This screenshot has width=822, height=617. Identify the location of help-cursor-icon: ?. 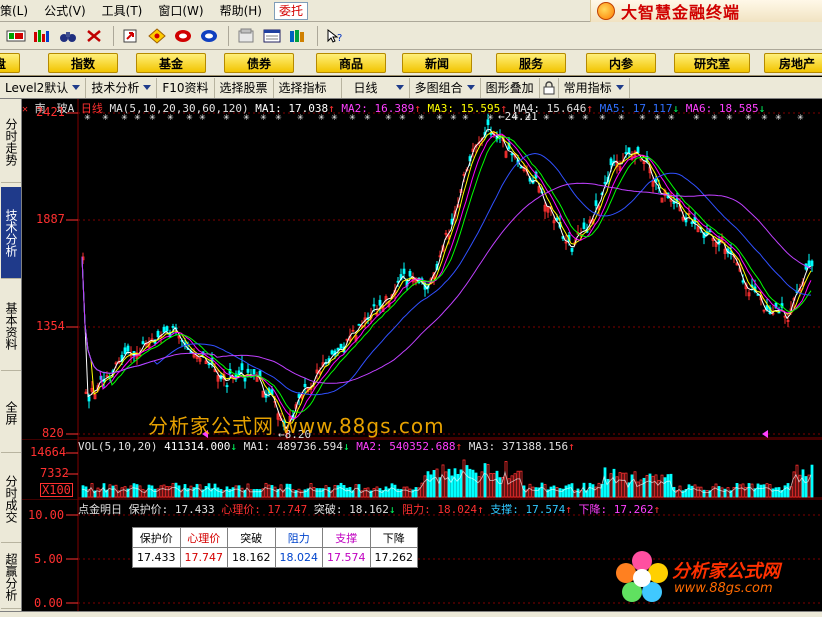
(335, 36).